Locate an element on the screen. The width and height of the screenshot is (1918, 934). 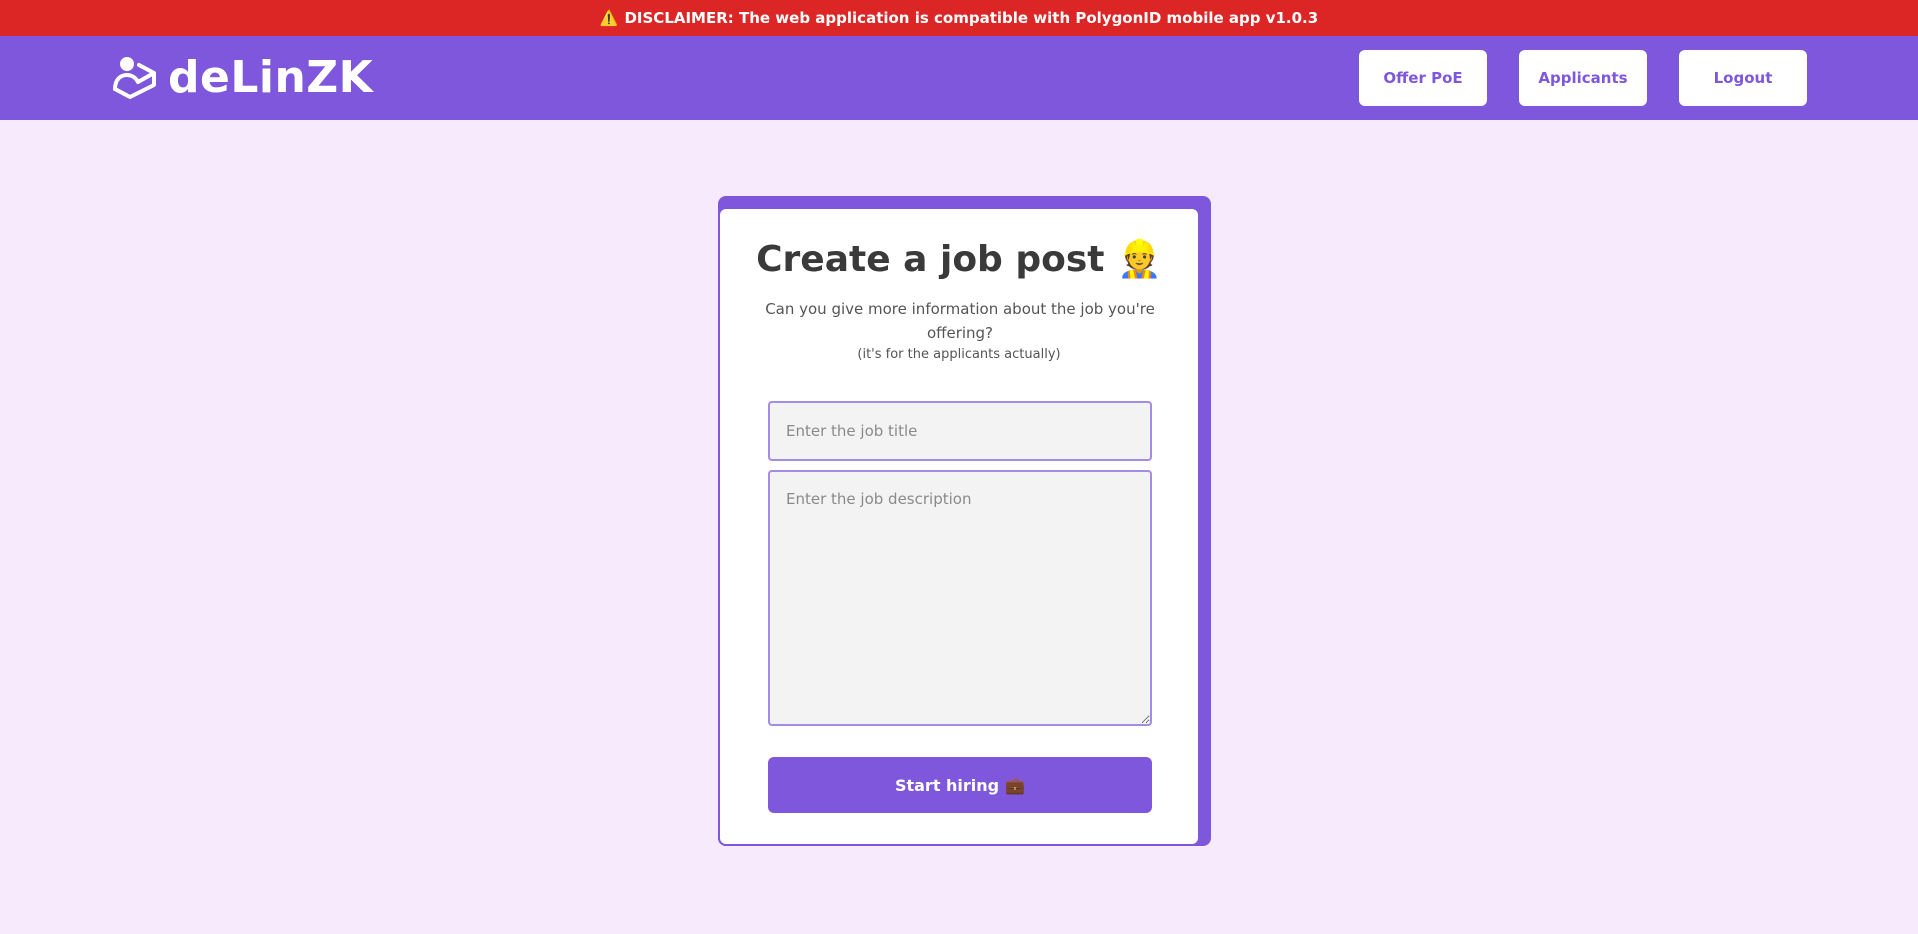
form-note: (it's for the applicants actually) is located at coordinates (959, 354).